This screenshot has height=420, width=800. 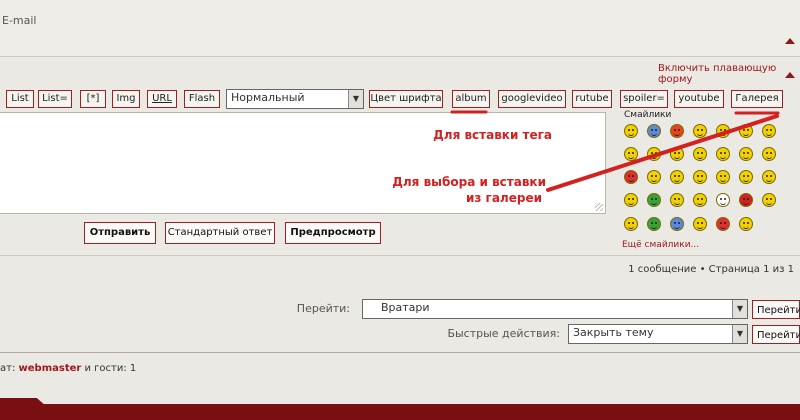 What do you see at coordinates (711, 269) in the screenshot?
I see `pagination-info: 1 сообщение • Страница 1 из 1` at bounding box center [711, 269].